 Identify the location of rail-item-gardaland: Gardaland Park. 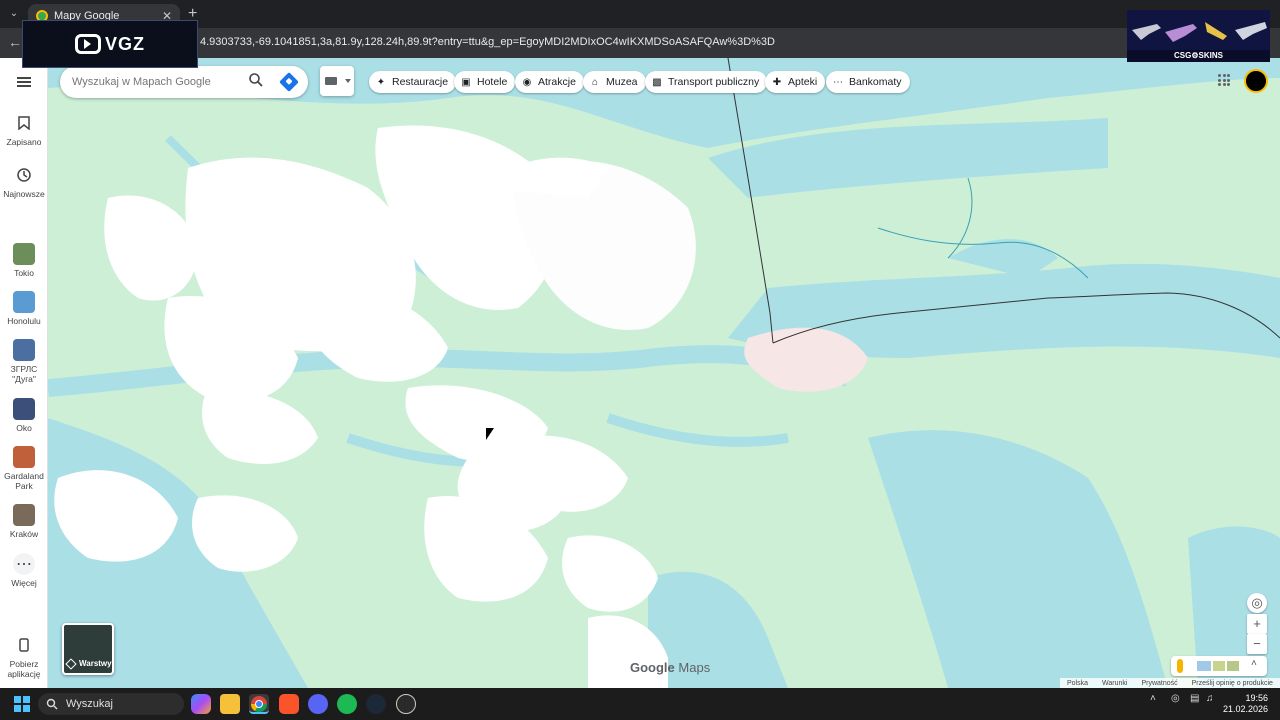
(24, 468).